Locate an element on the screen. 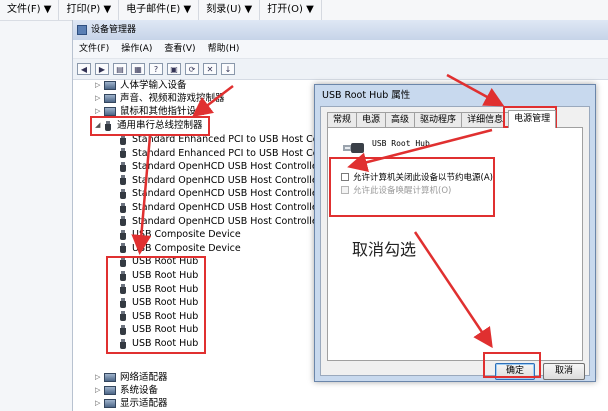 The height and width of the screenshot is (411, 608). allow-power-off-checkbox is located at coordinates (345, 177).